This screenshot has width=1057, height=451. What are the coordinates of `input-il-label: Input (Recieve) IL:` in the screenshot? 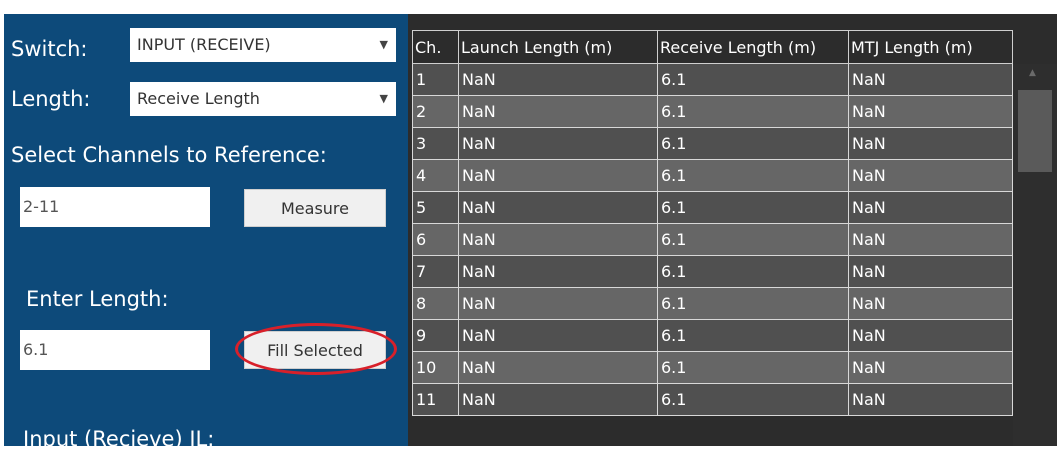 It's located at (119, 439).